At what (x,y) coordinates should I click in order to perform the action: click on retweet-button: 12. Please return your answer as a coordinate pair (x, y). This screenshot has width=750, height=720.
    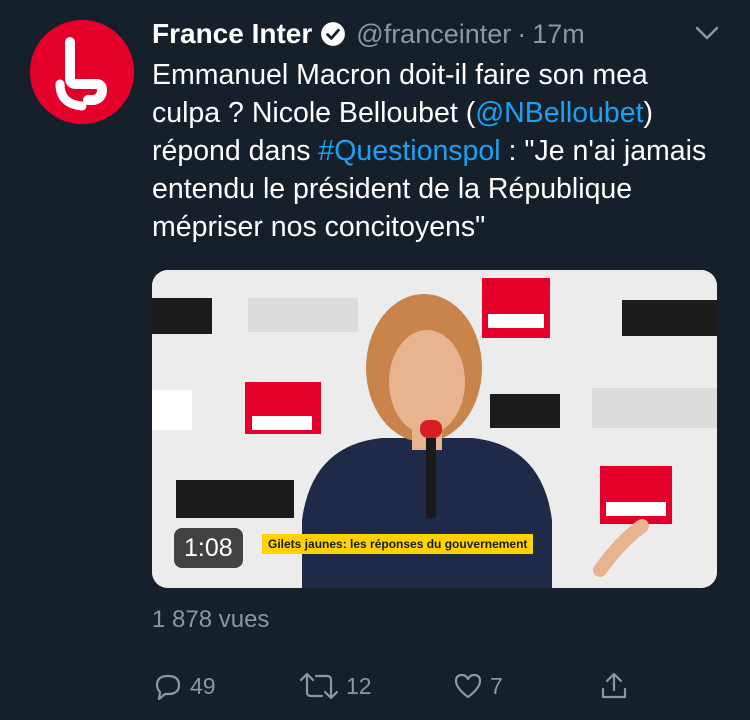
    Looking at the image, I should click on (335, 686).